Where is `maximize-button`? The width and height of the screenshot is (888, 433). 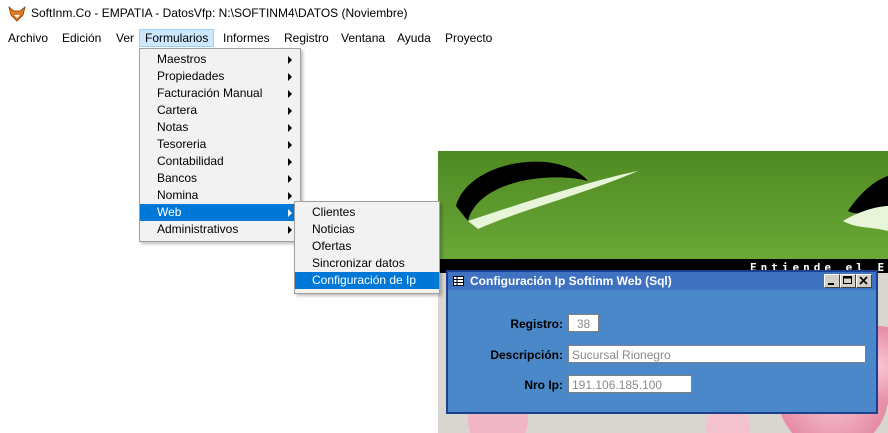 maximize-button is located at coordinates (848, 281).